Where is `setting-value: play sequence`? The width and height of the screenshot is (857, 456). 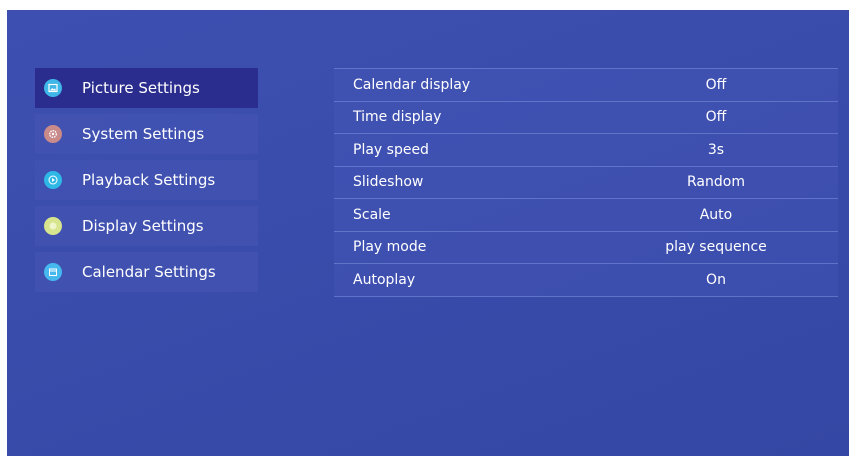
setting-value: play sequence is located at coordinates (716, 247).